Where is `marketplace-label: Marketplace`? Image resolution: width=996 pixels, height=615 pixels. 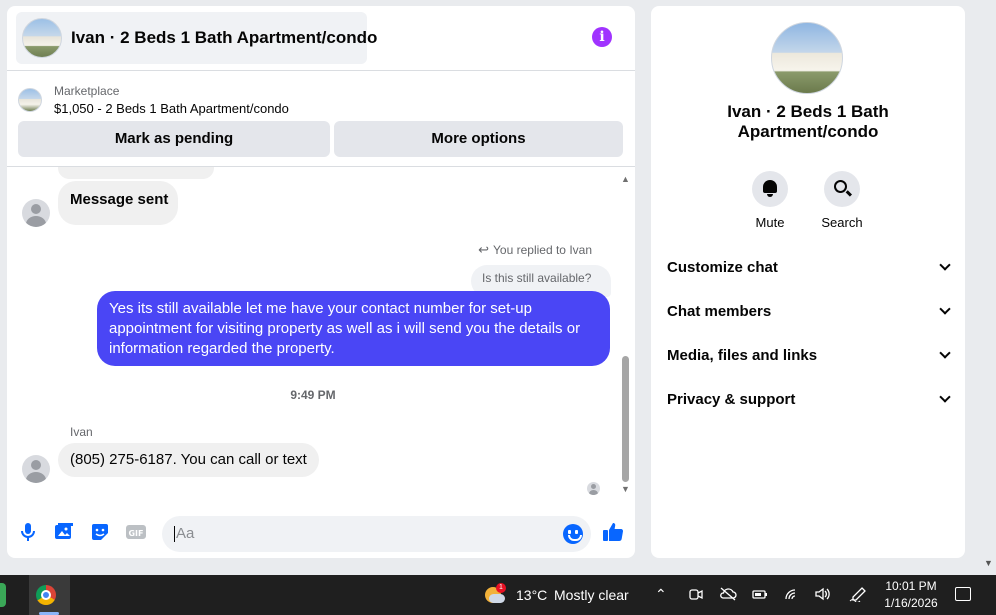
marketplace-label: Marketplace is located at coordinates (87, 91).